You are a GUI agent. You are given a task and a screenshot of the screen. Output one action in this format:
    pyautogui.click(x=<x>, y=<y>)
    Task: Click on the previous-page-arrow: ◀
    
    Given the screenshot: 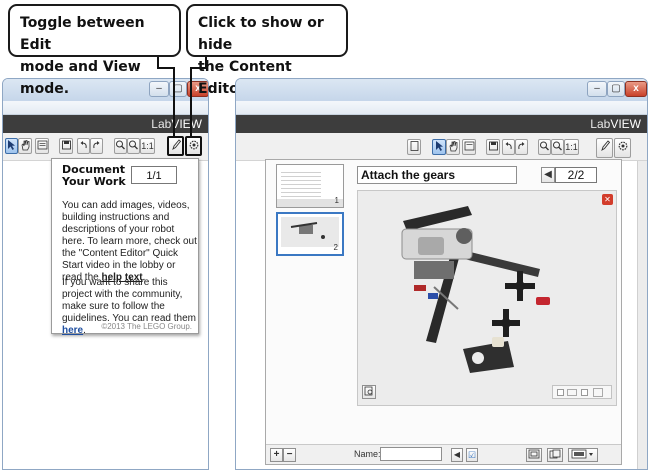 What is the action you would take?
    pyautogui.click(x=548, y=175)
    